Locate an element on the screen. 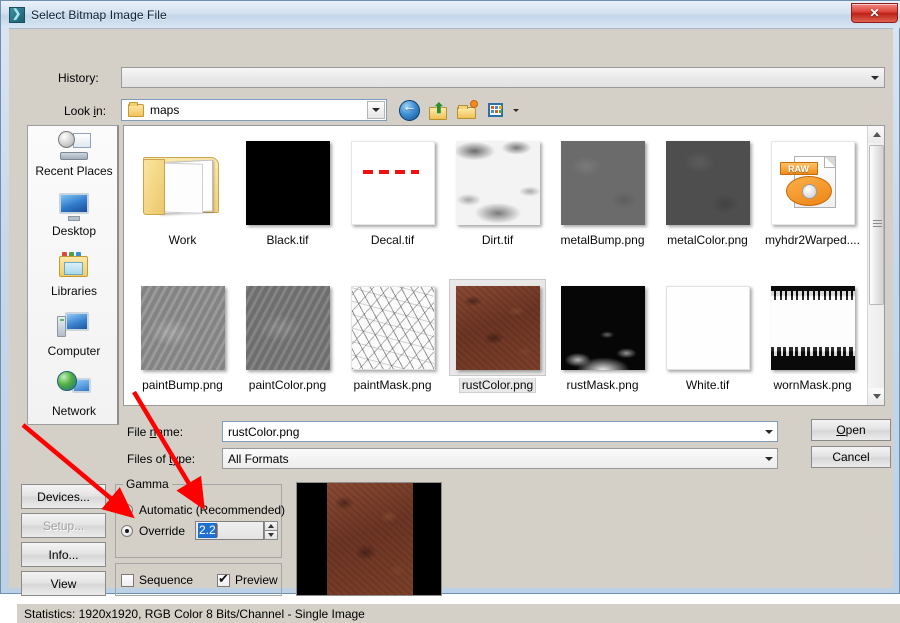 The image size is (900, 623). file-item-rustcolor-png: rustColor.png is located at coordinates (497, 339).